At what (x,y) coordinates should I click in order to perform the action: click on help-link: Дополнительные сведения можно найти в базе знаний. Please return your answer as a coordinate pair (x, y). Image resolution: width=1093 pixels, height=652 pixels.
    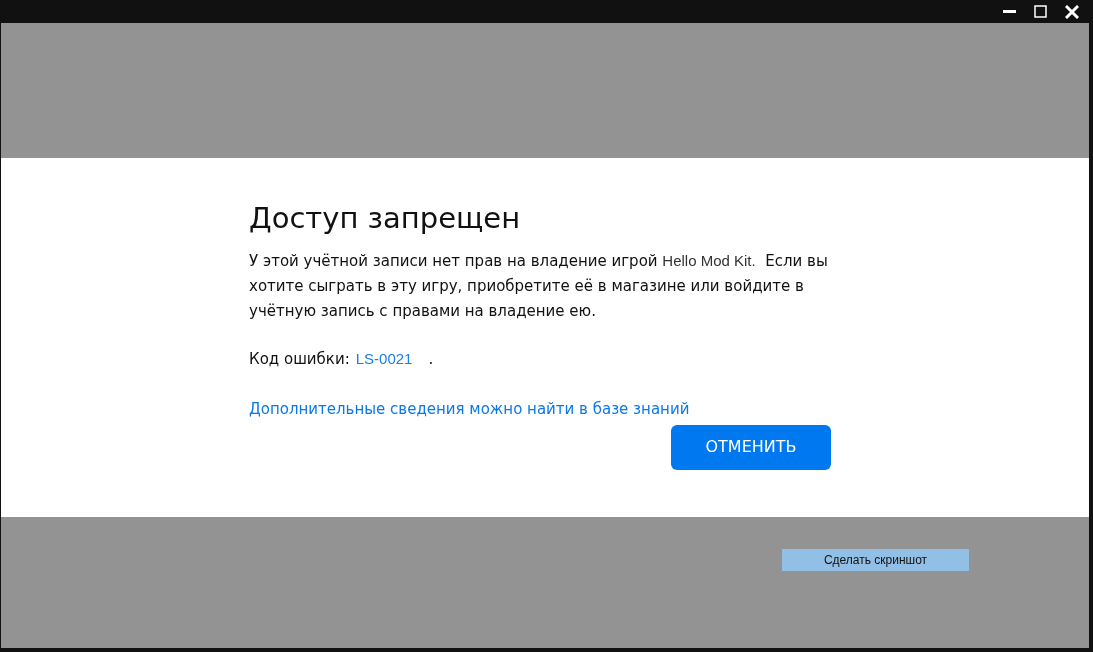
    Looking at the image, I should click on (469, 408).